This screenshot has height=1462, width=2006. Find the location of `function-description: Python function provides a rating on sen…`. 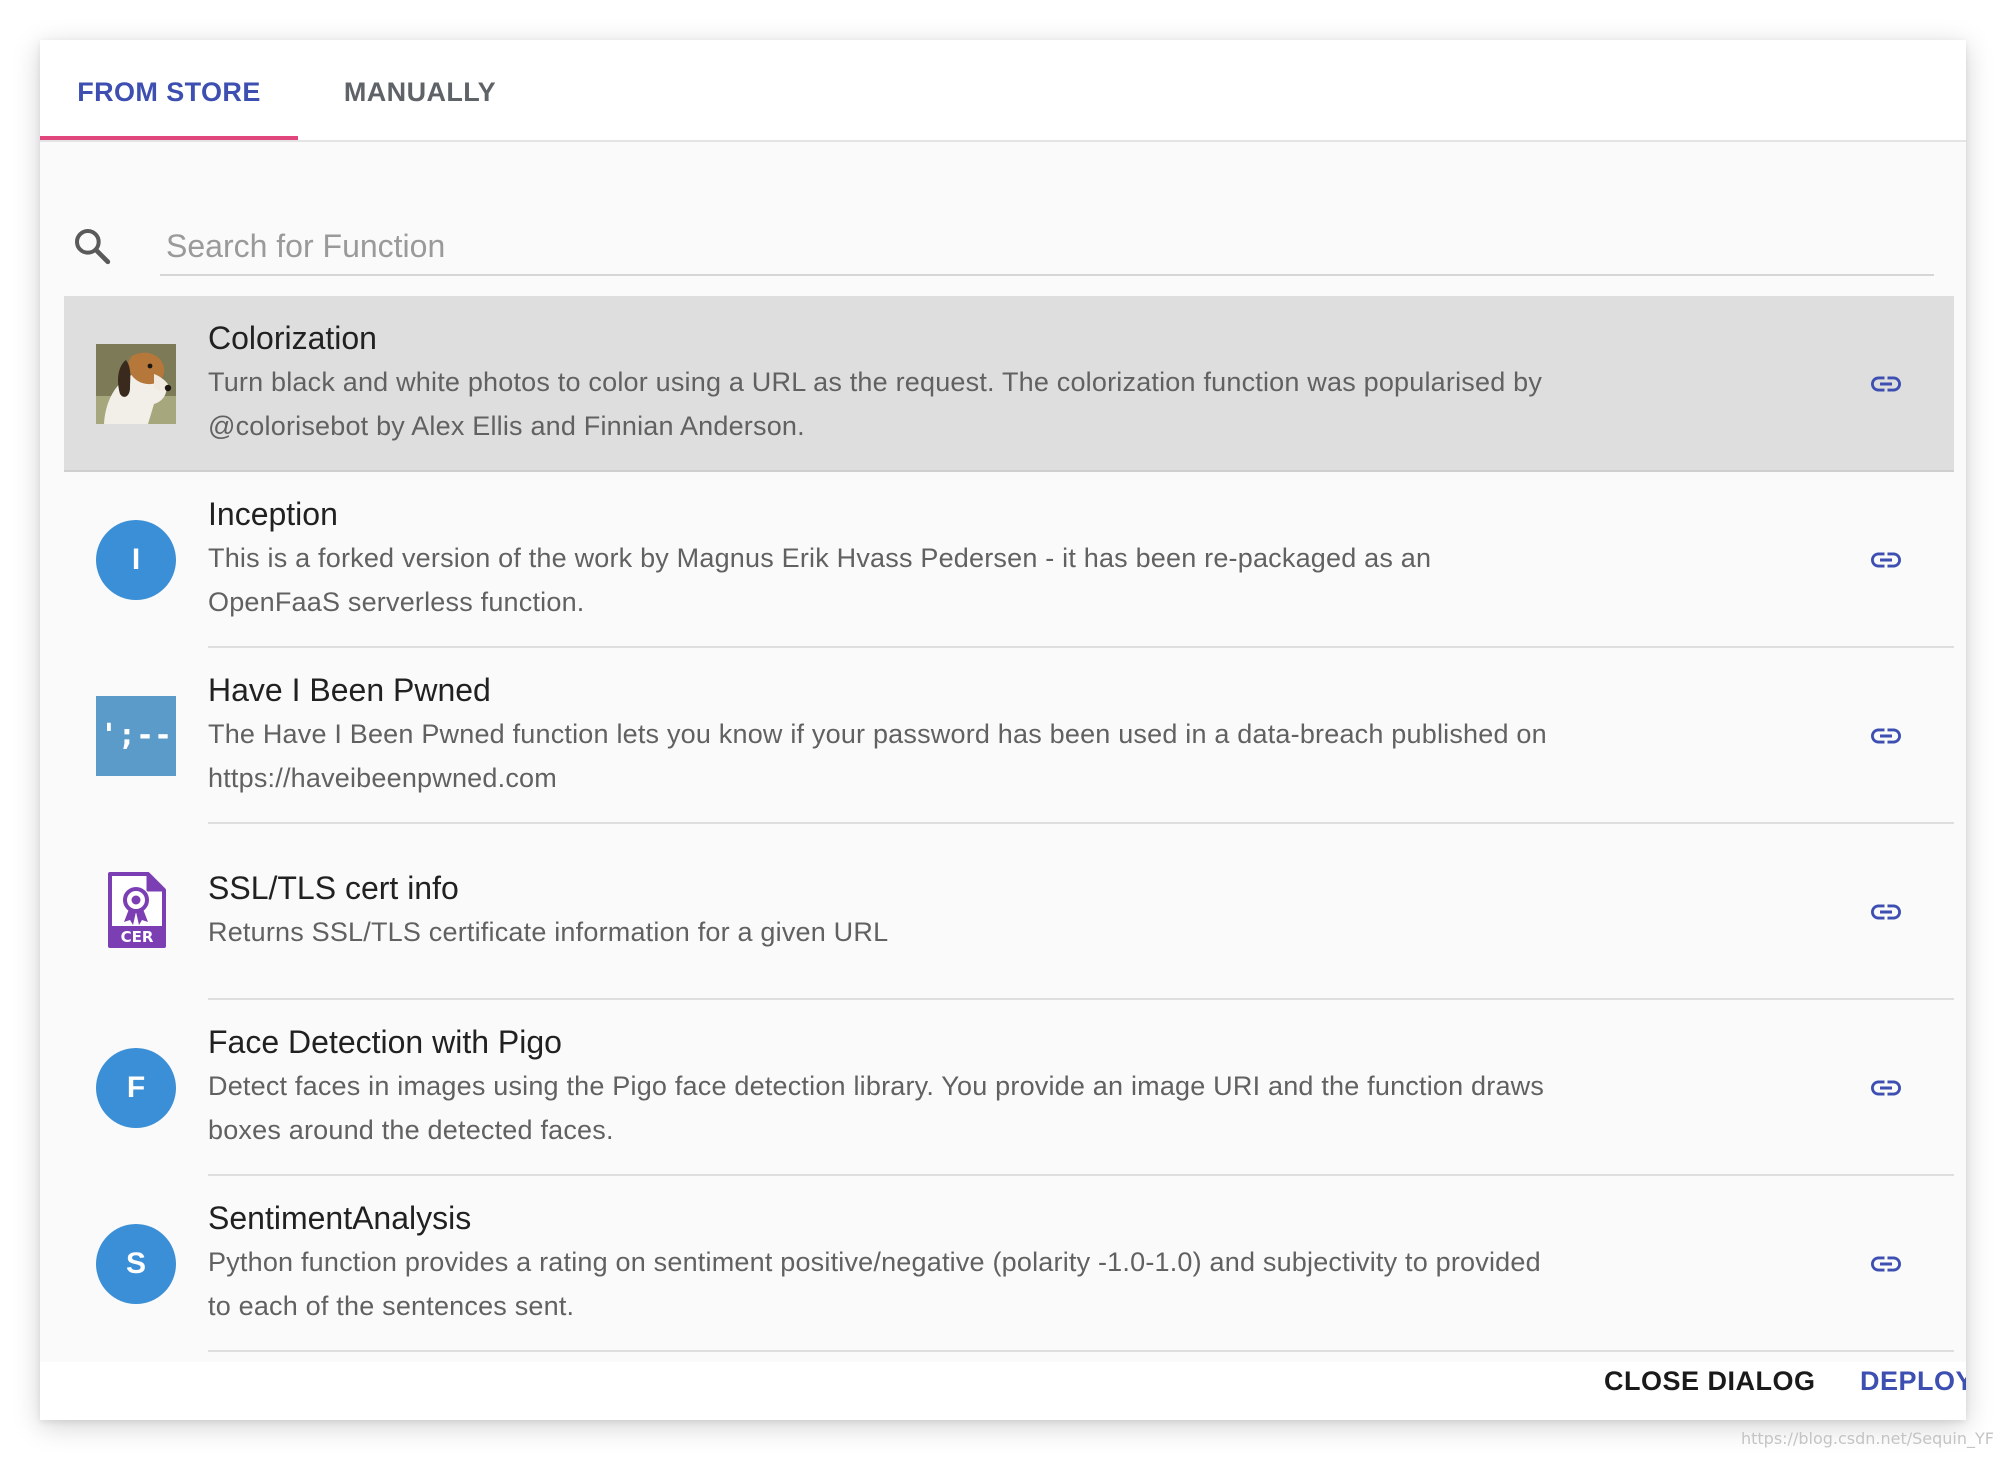

function-description: Python function provides a rating on sen… is located at coordinates (874, 1284).